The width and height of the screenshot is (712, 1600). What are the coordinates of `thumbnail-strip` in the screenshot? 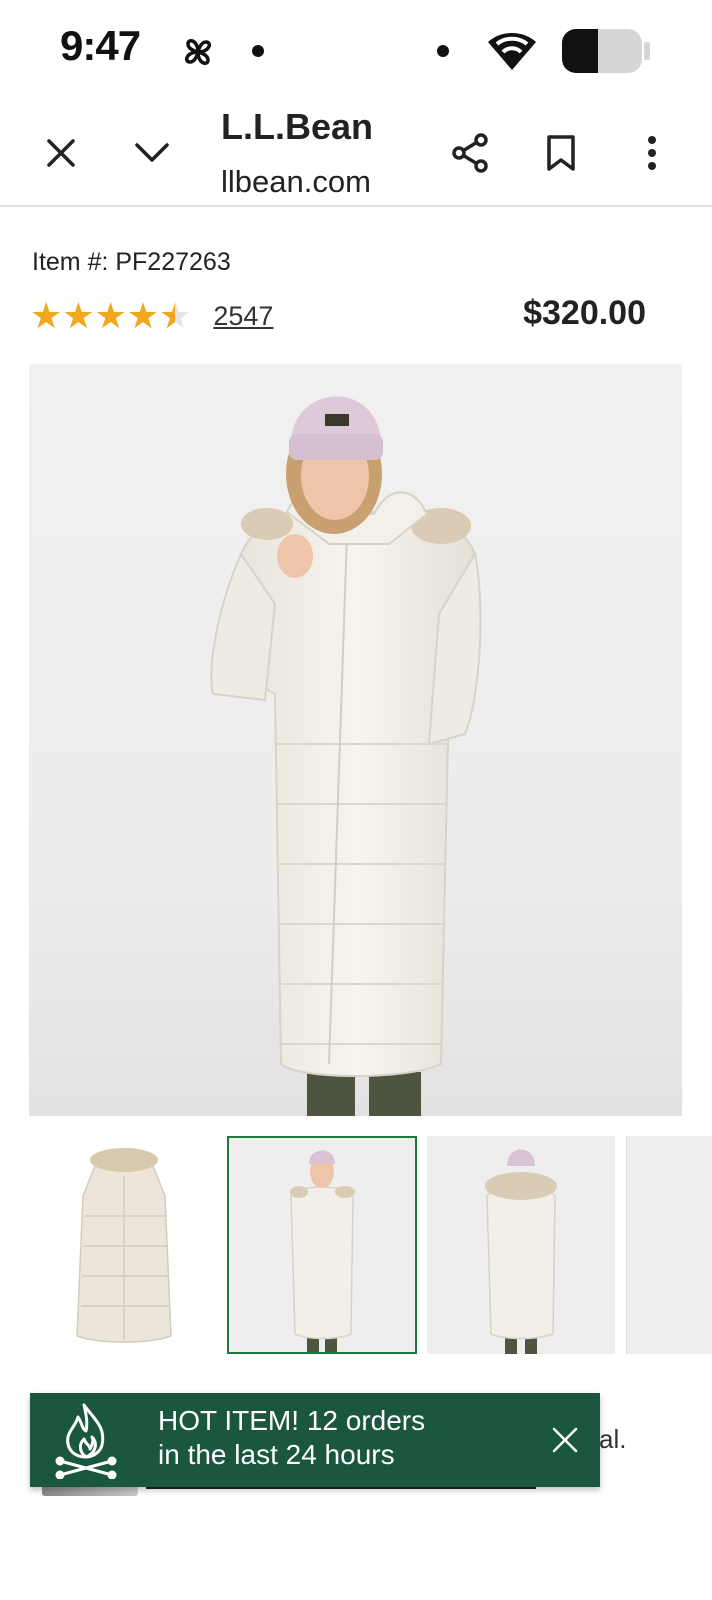 It's located at (370, 1246).